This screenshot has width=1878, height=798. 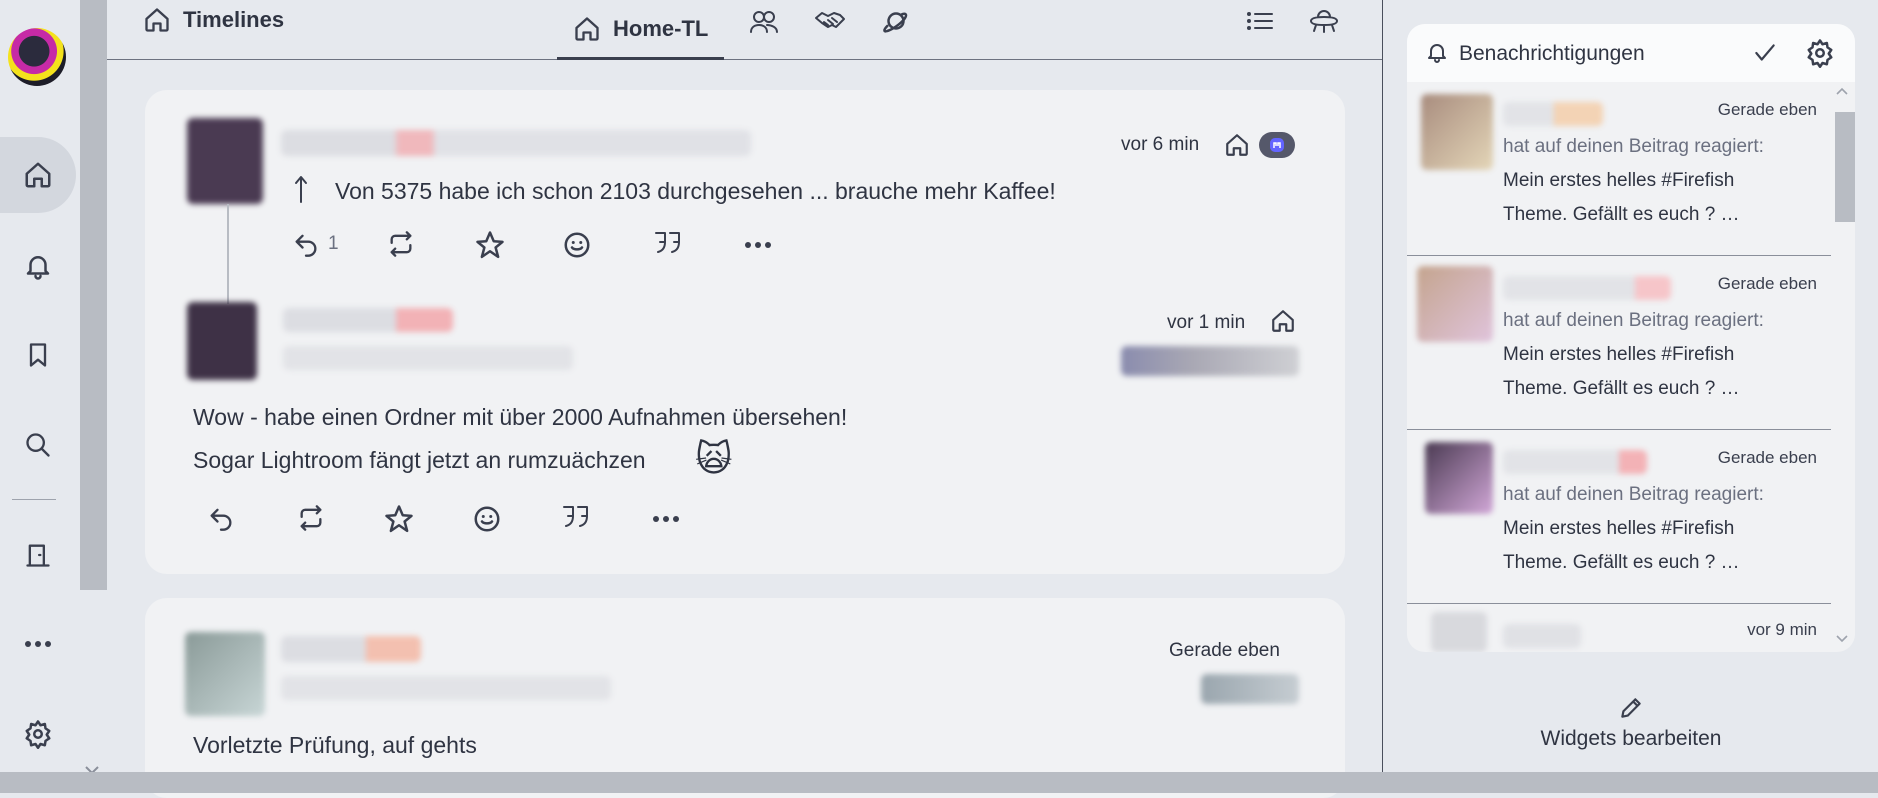 What do you see at coordinates (1842, 639) in the screenshot?
I see `chevron-down-icon` at bounding box center [1842, 639].